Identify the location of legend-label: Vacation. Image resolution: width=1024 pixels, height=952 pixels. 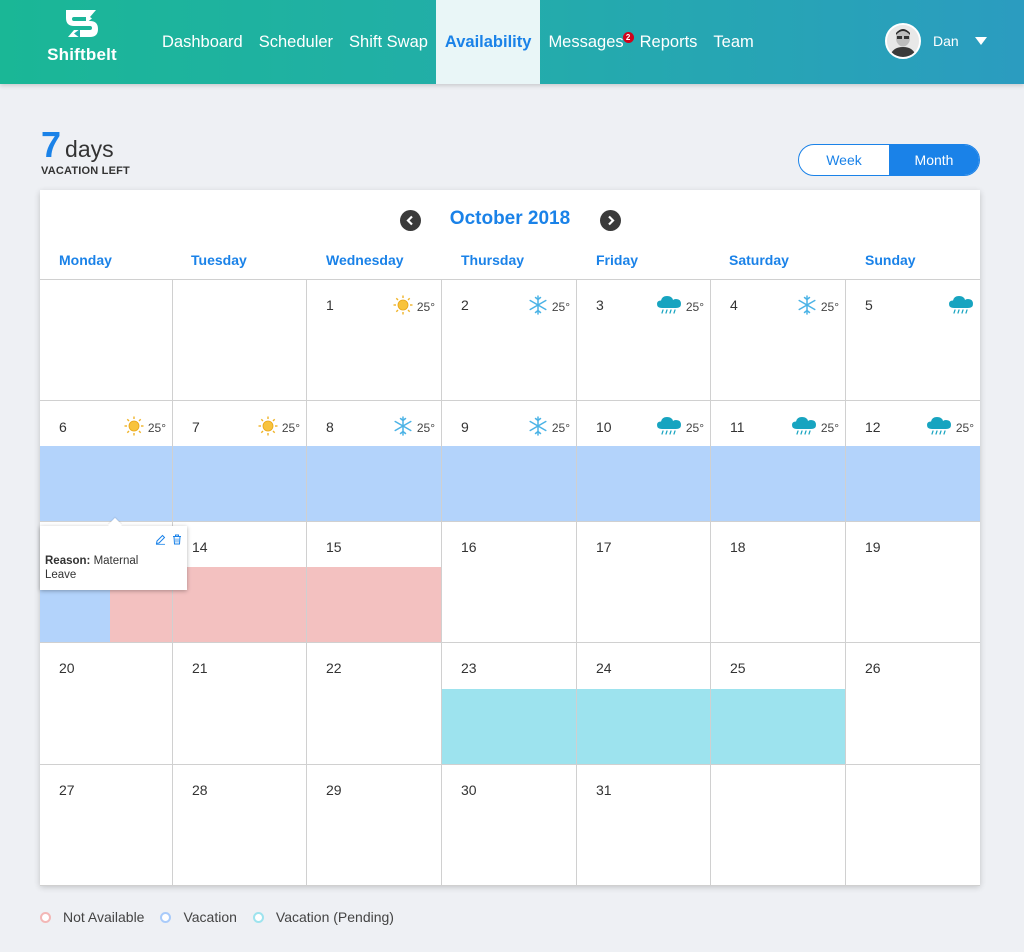
(210, 917).